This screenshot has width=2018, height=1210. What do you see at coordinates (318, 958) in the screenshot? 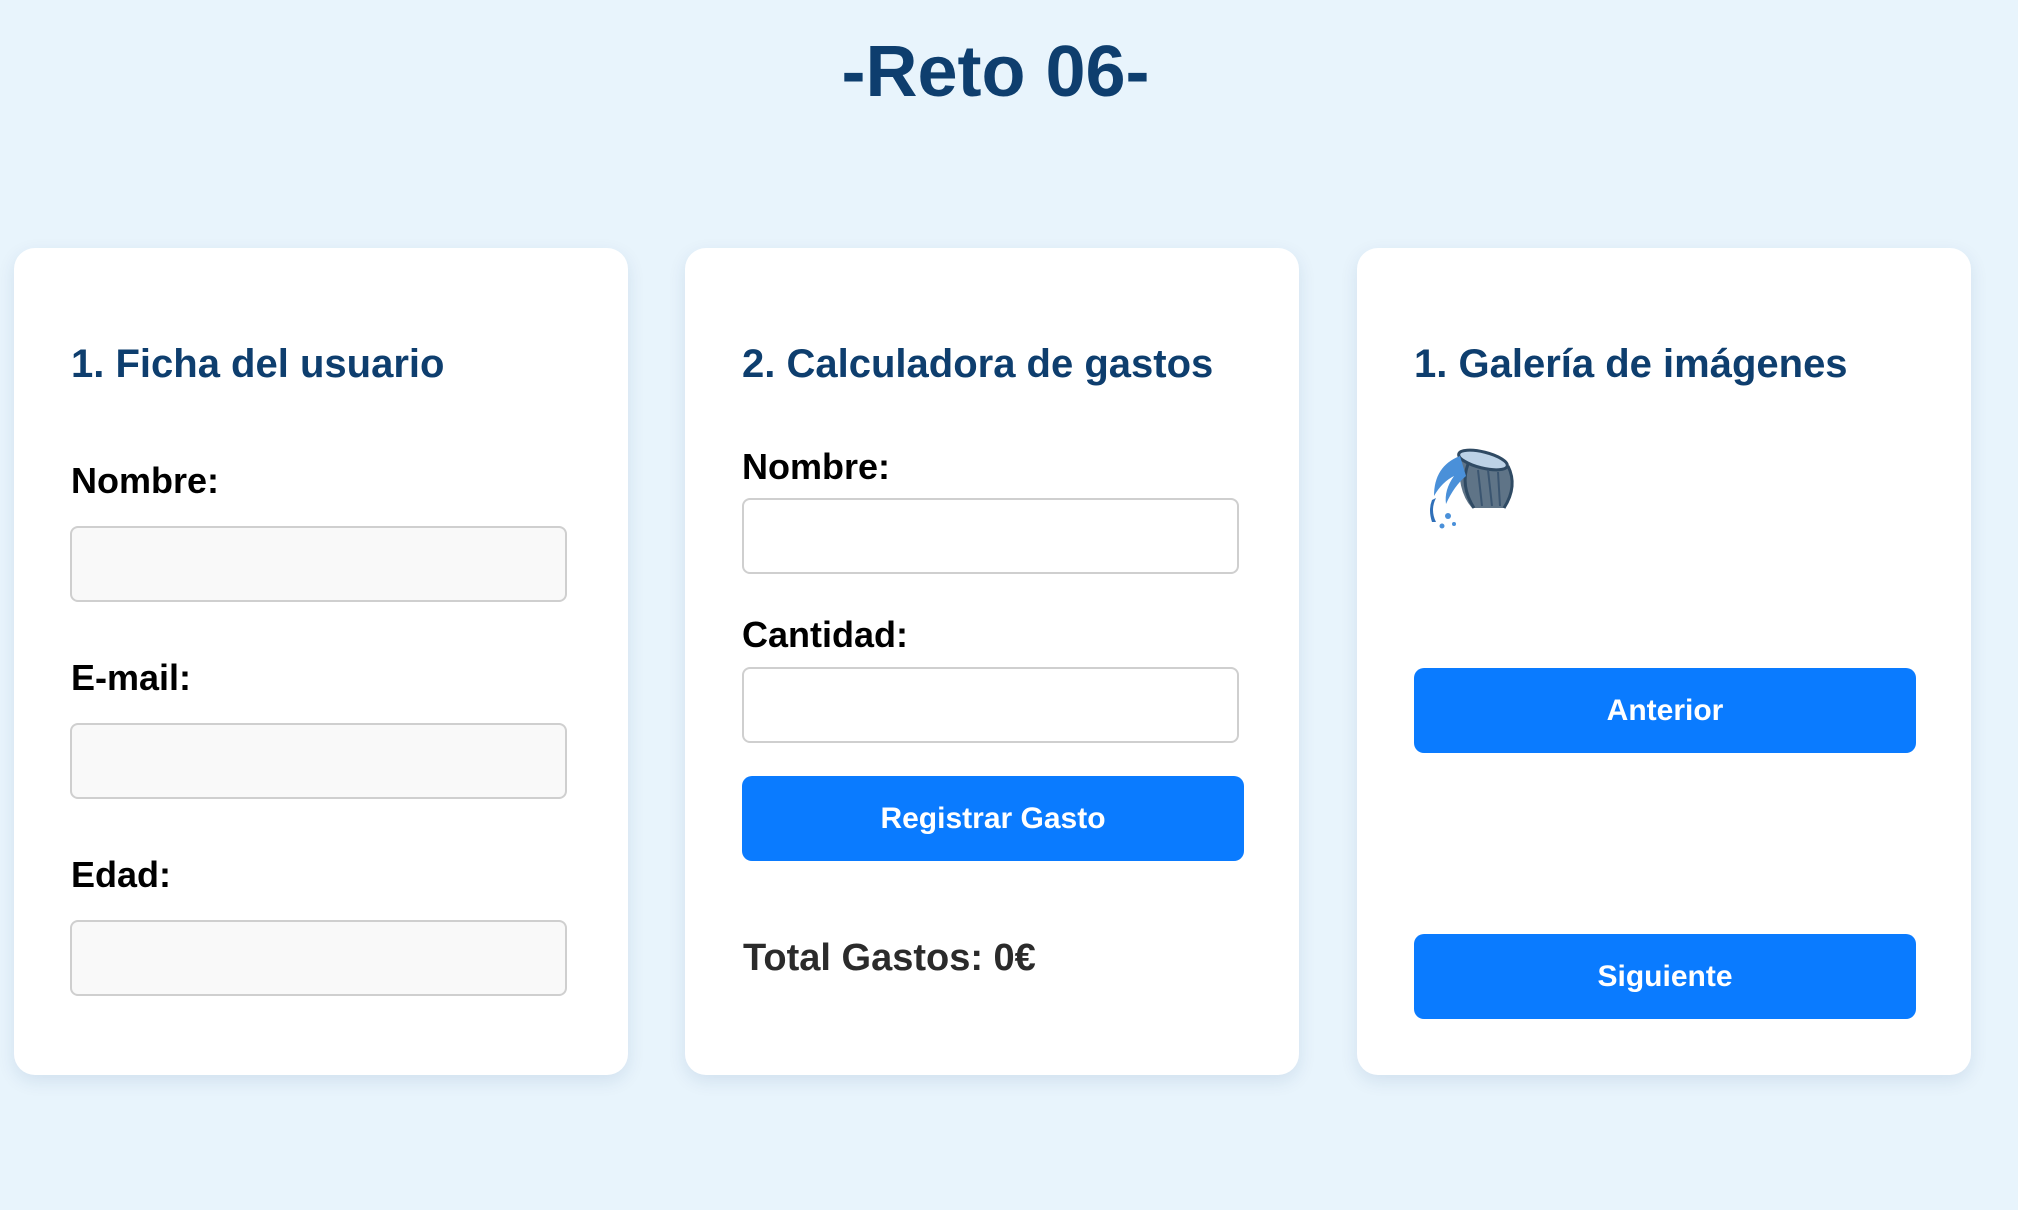
I see `user-age-input` at bounding box center [318, 958].